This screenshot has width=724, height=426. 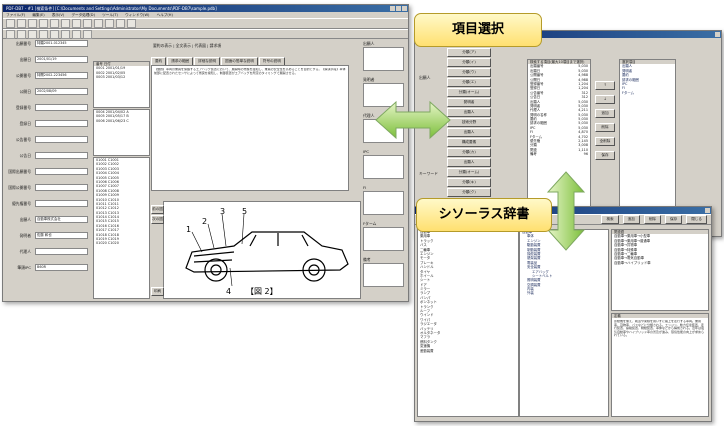 I want to click on prev-figure-button: 前の図, so click(x=157, y=209).